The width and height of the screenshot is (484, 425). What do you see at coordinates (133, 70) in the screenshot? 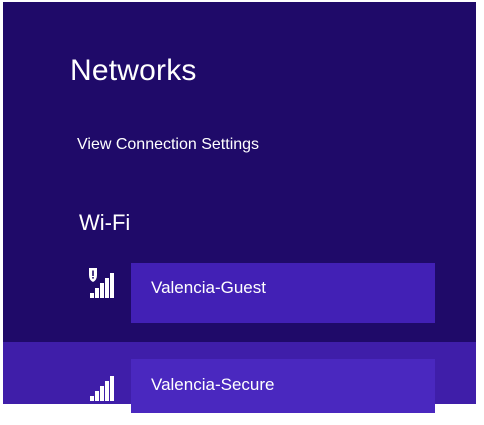
I see `networks-title: Networks` at bounding box center [133, 70].